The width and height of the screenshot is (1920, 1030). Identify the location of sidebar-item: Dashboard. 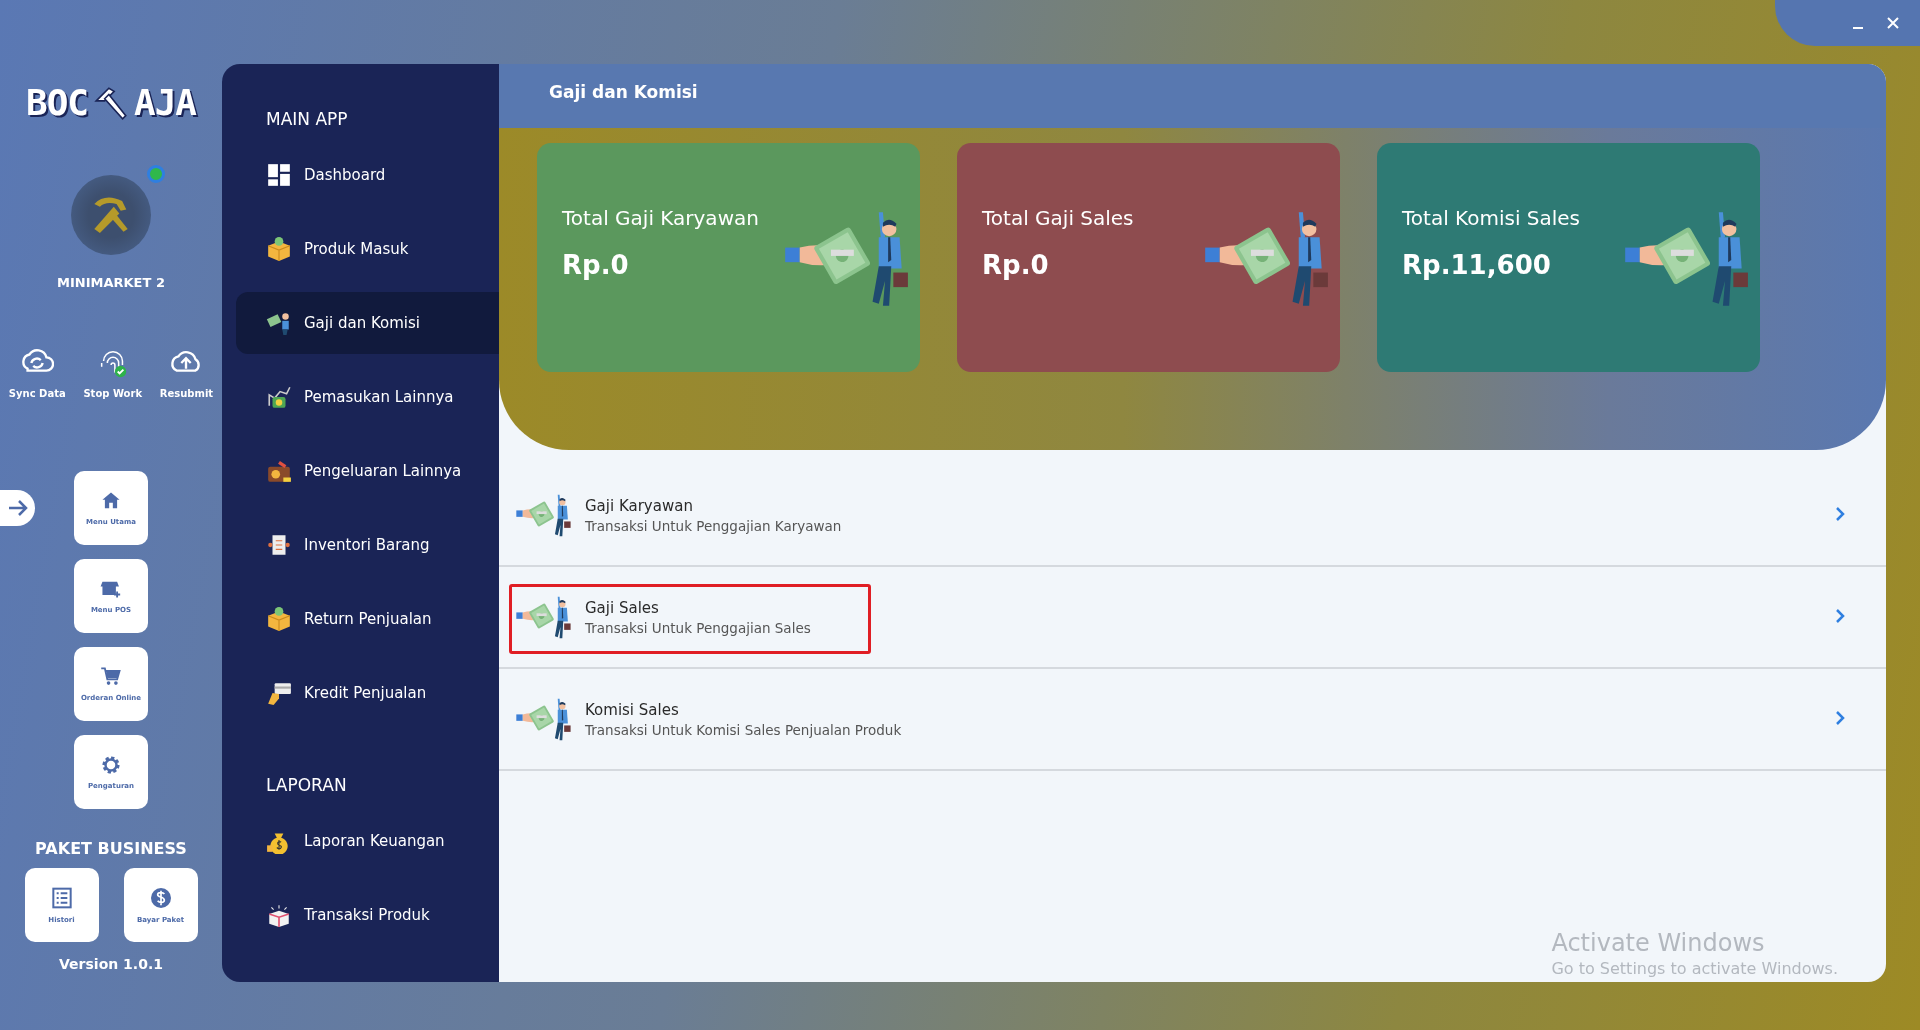
(367, 175).